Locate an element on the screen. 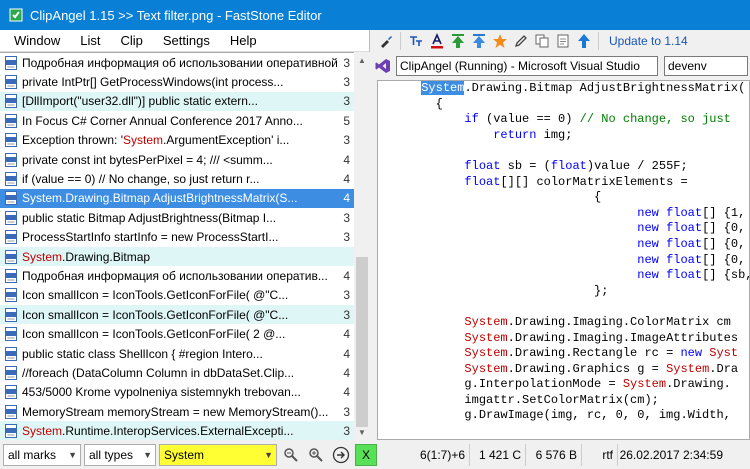  font-color-icon is located at coordinates (436, 41).